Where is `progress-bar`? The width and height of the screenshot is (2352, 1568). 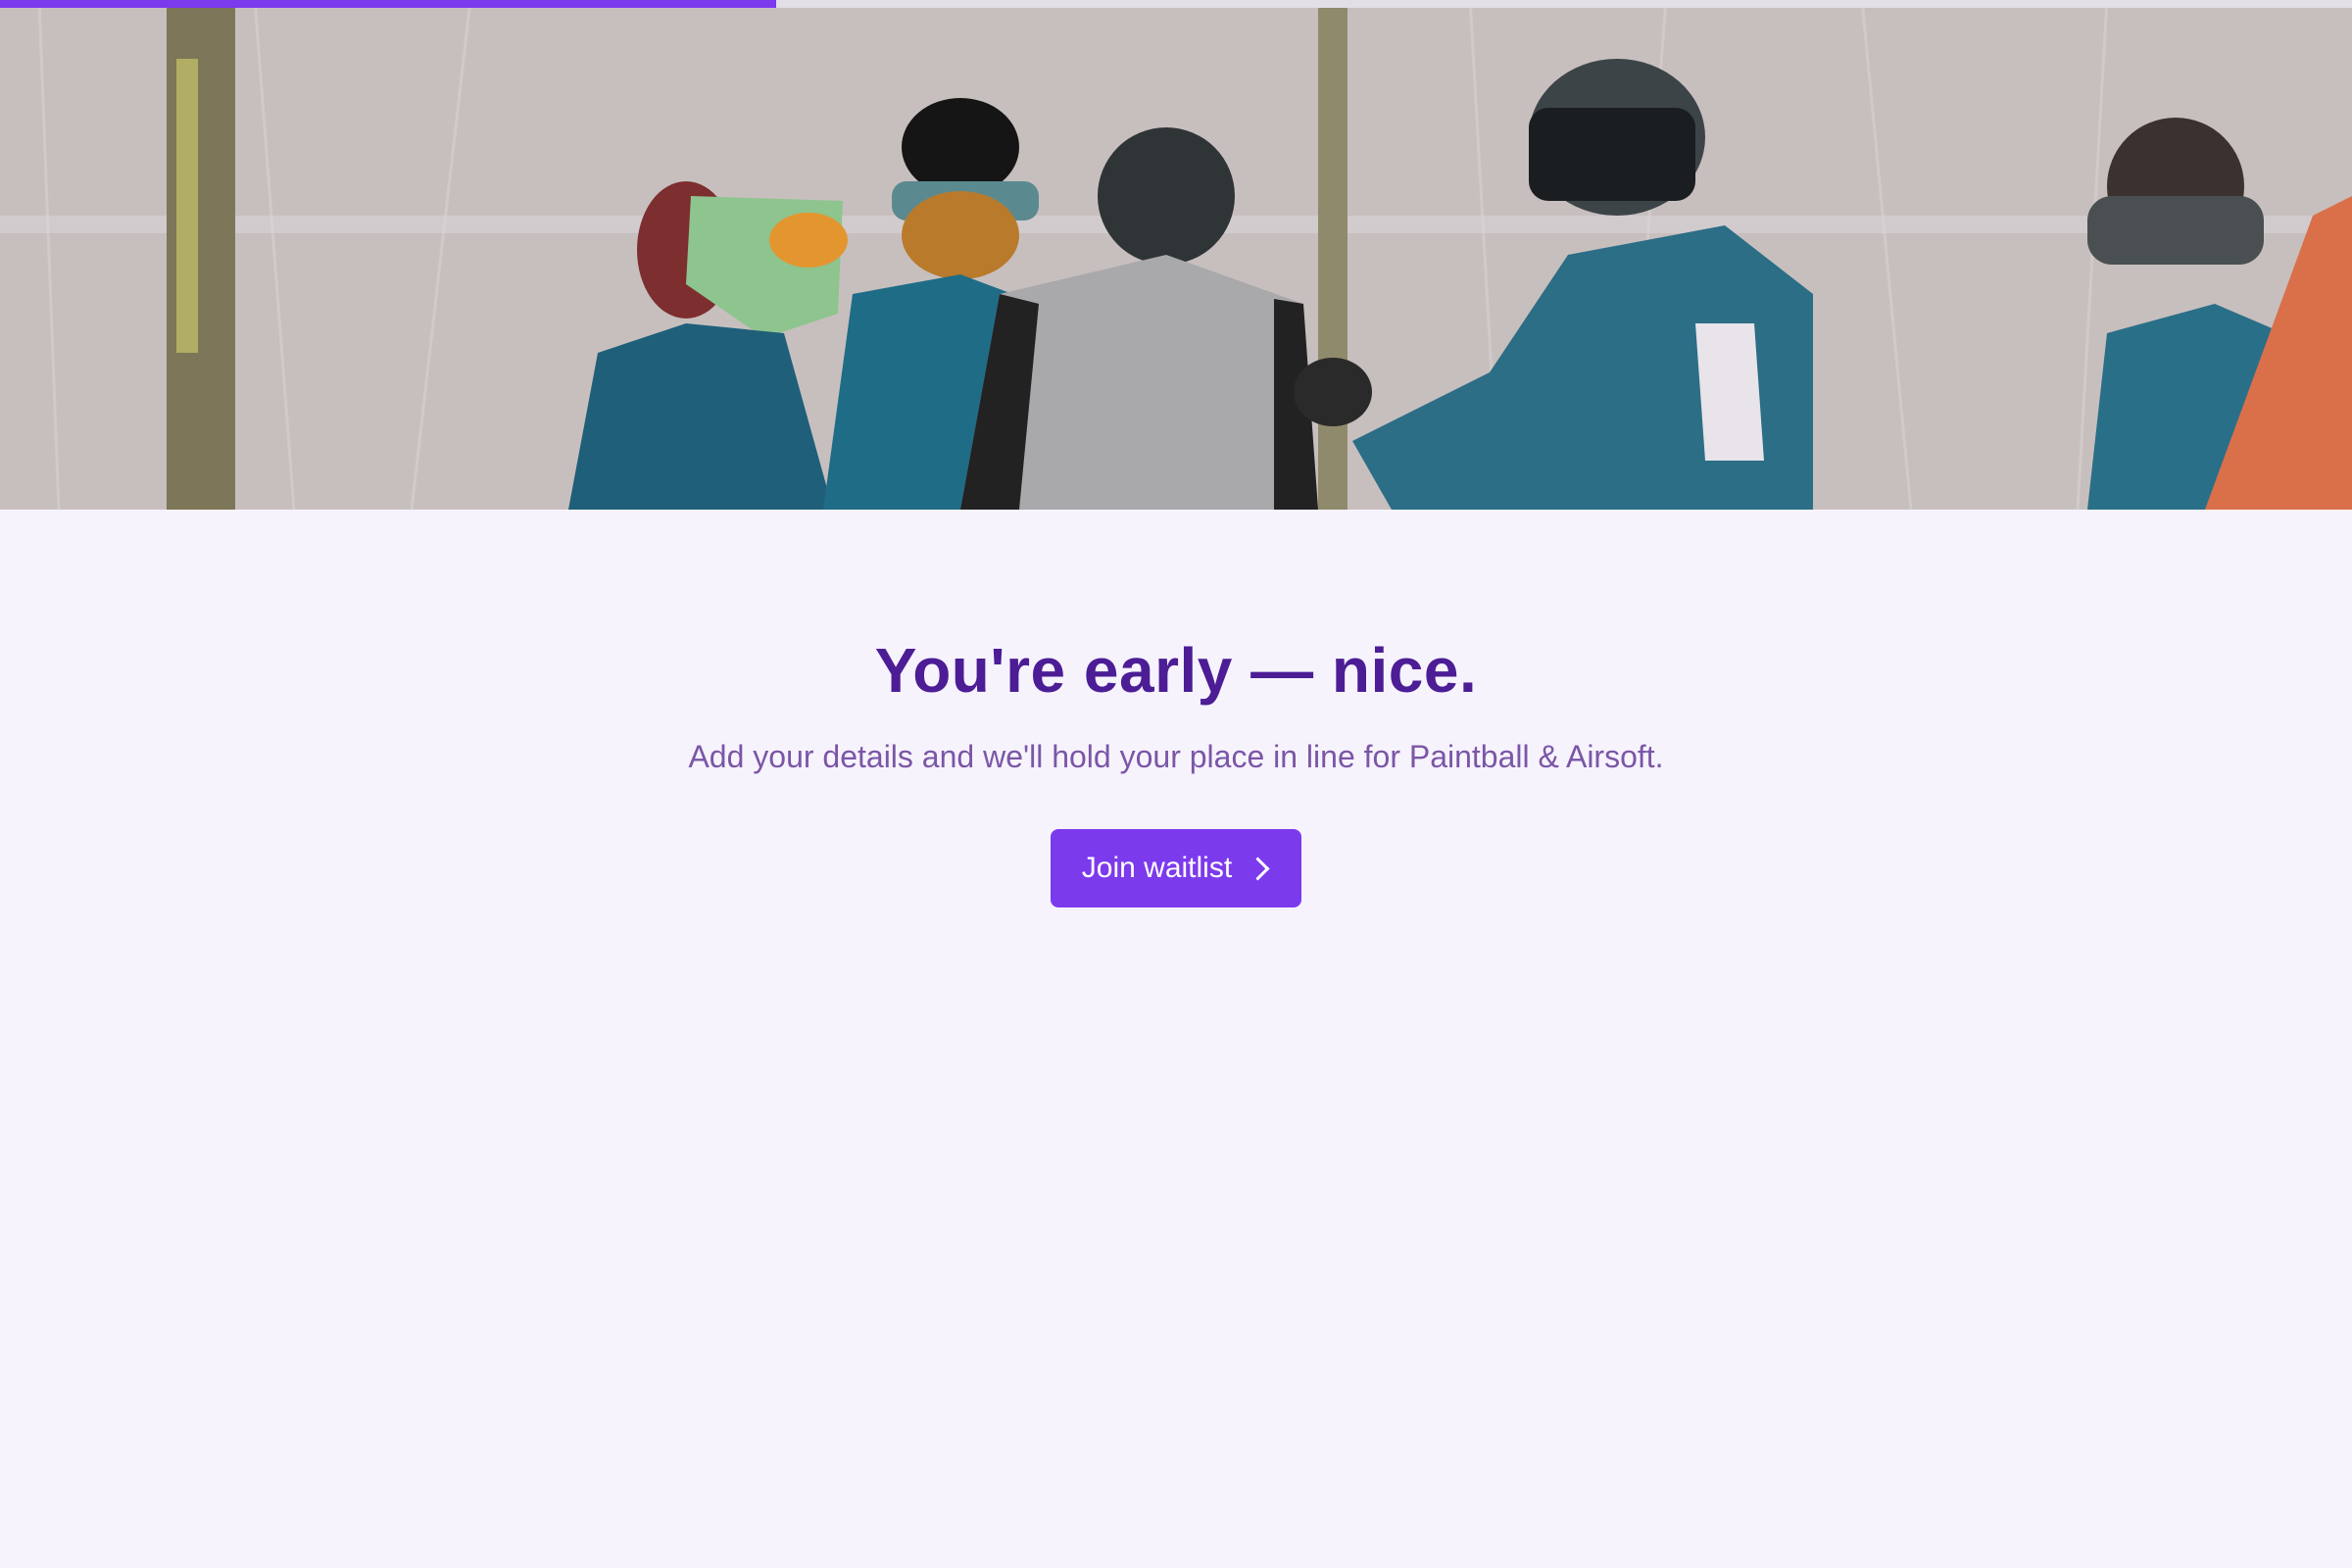 progress-bar is located at coordinates (1176, 4).